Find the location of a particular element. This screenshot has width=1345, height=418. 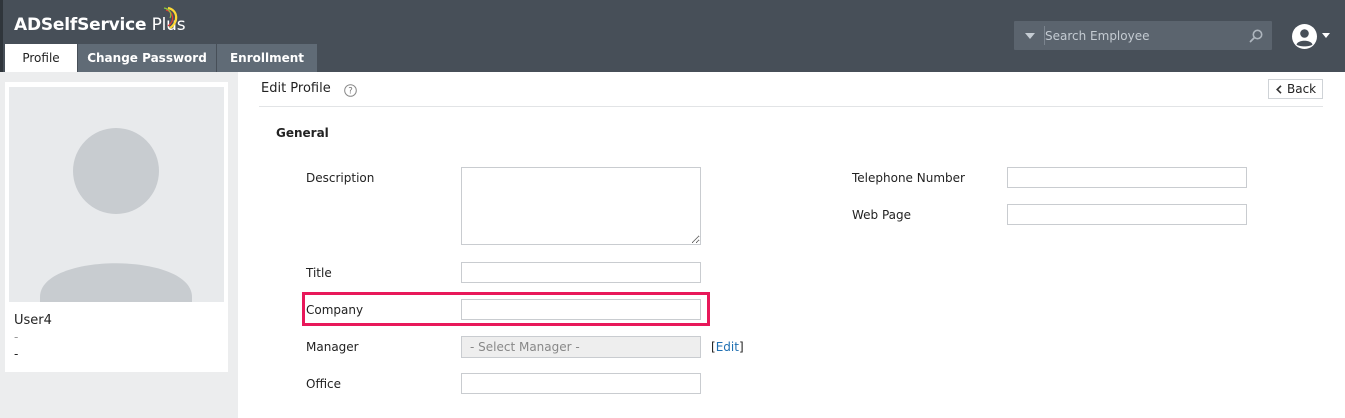

app-logo: ADSelfService Plus is located at coordinates (100, 25).